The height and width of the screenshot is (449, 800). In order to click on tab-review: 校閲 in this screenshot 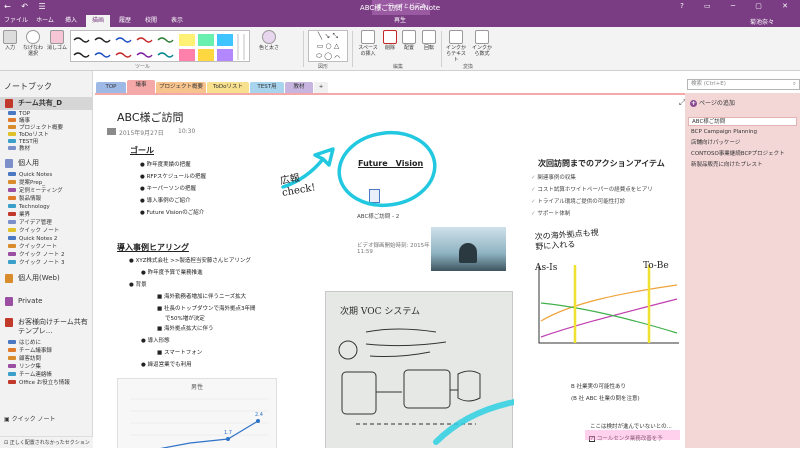, I will do `click(151, 21)`.